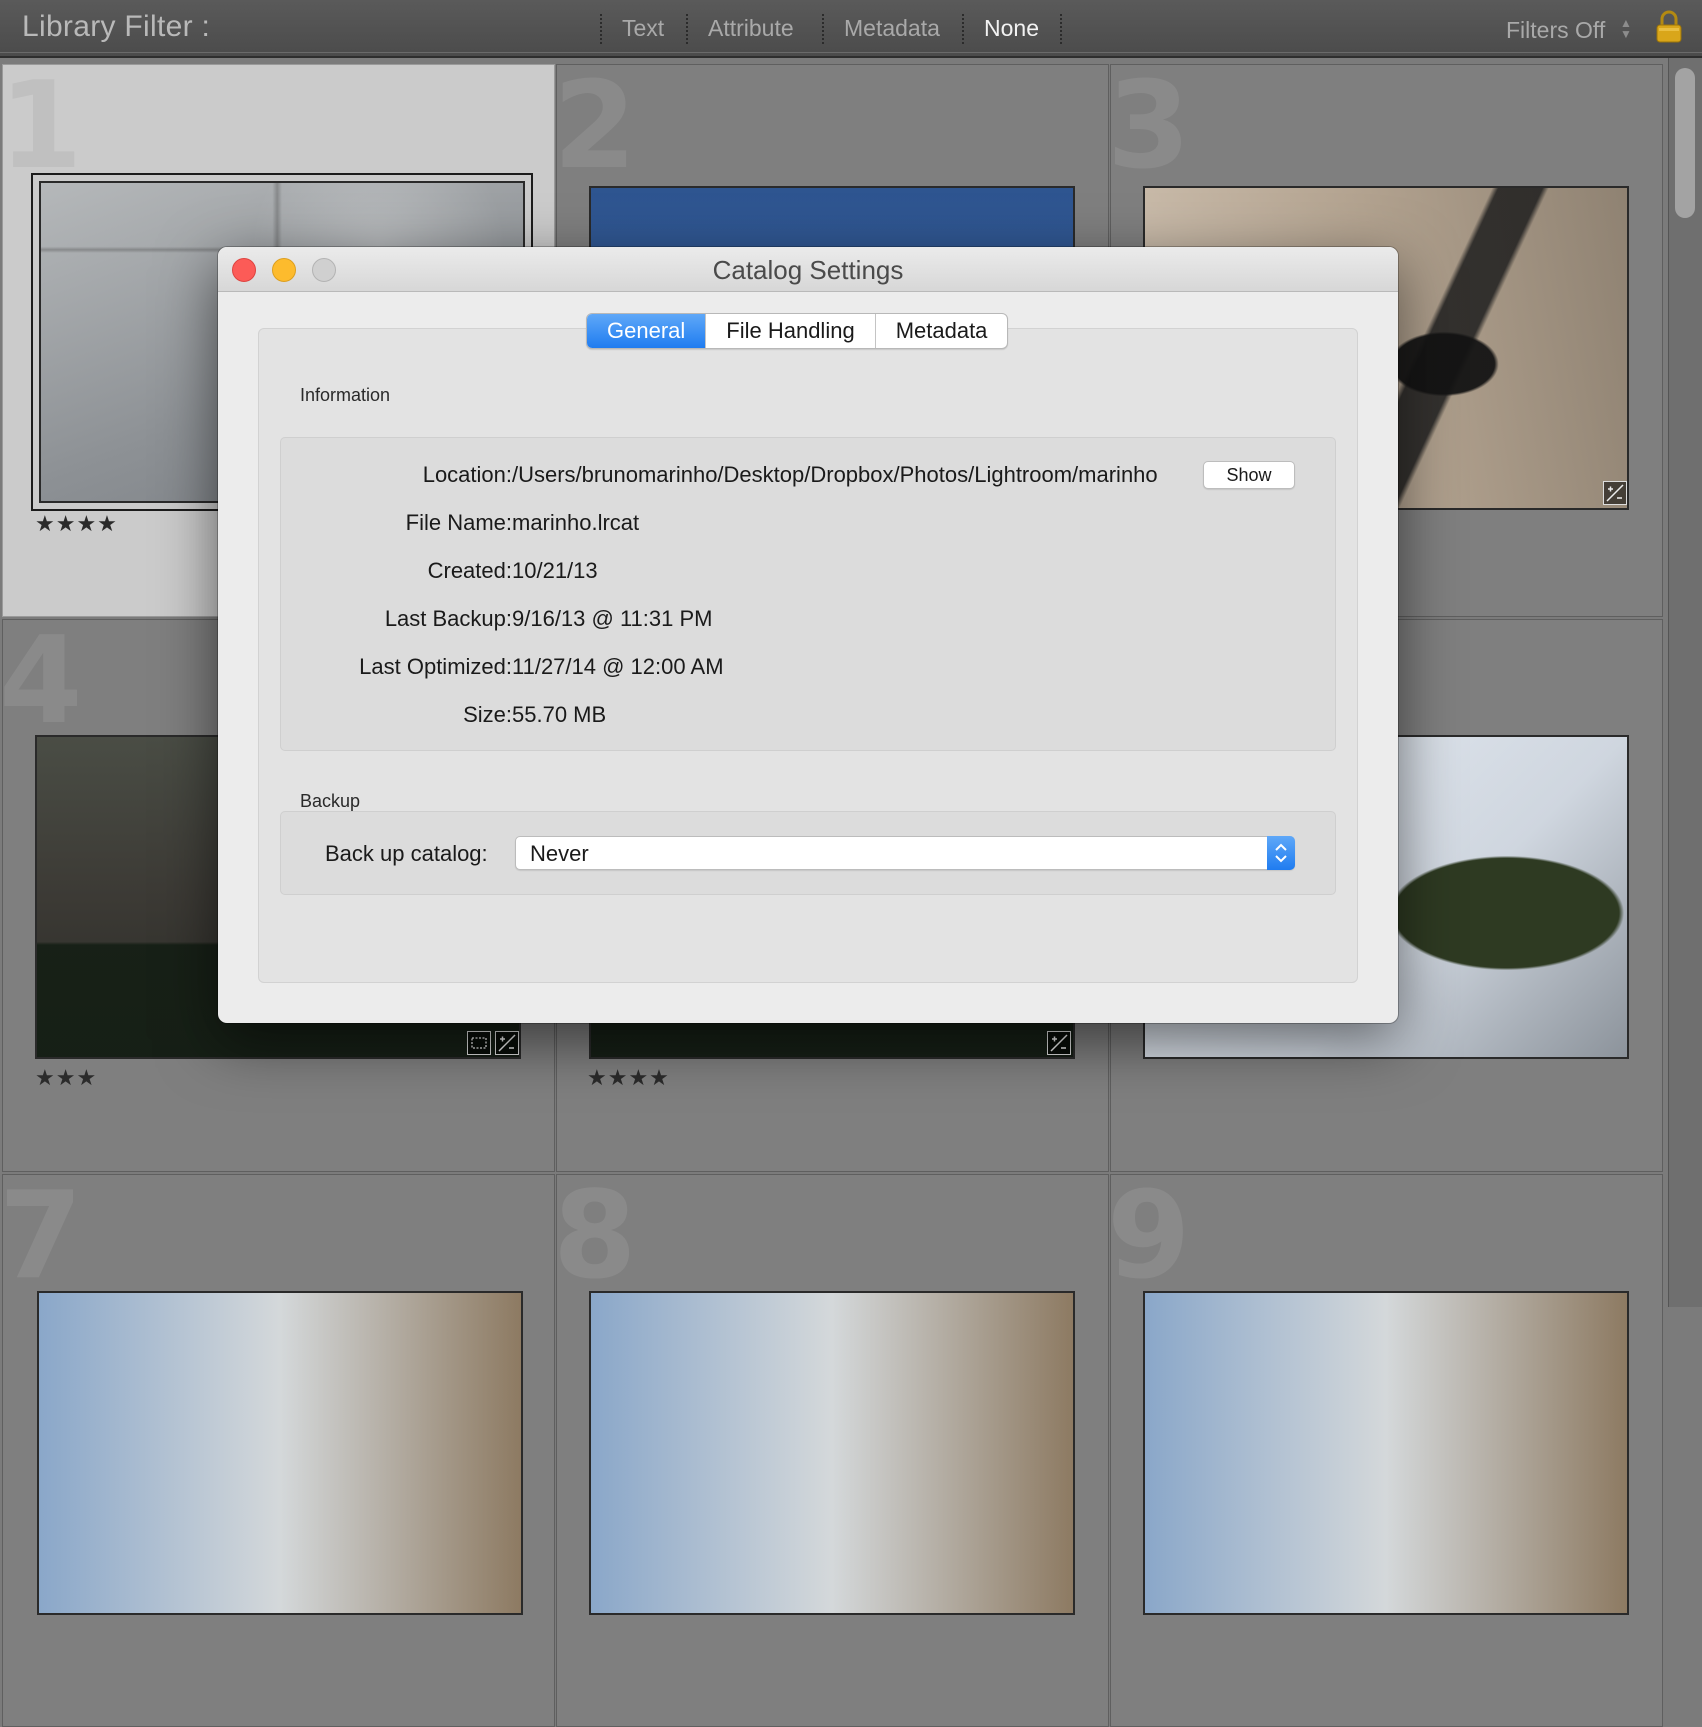 This screenshot has height=1727, width=1702. Describe the element at coordinates (596, 130) in the screenshot. I see `cell-index: 2` at that location.